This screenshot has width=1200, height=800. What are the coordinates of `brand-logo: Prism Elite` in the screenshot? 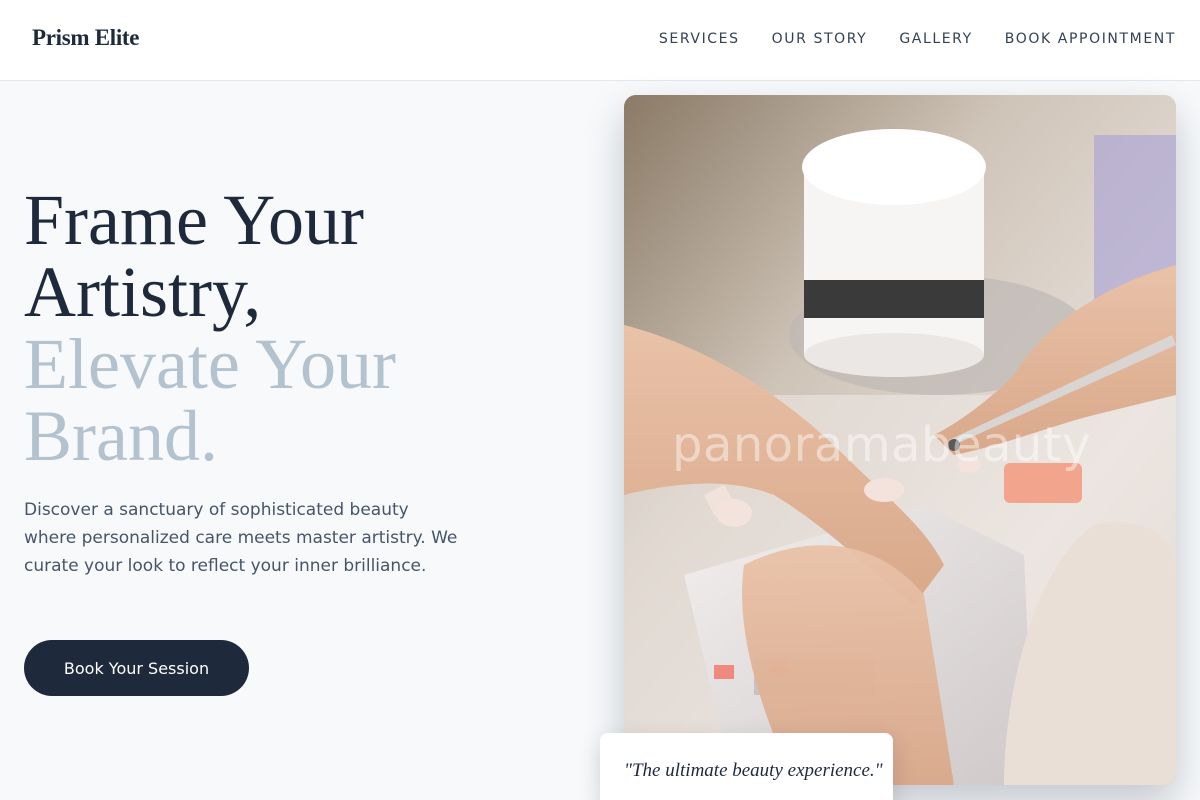 It's located at (86, 38).